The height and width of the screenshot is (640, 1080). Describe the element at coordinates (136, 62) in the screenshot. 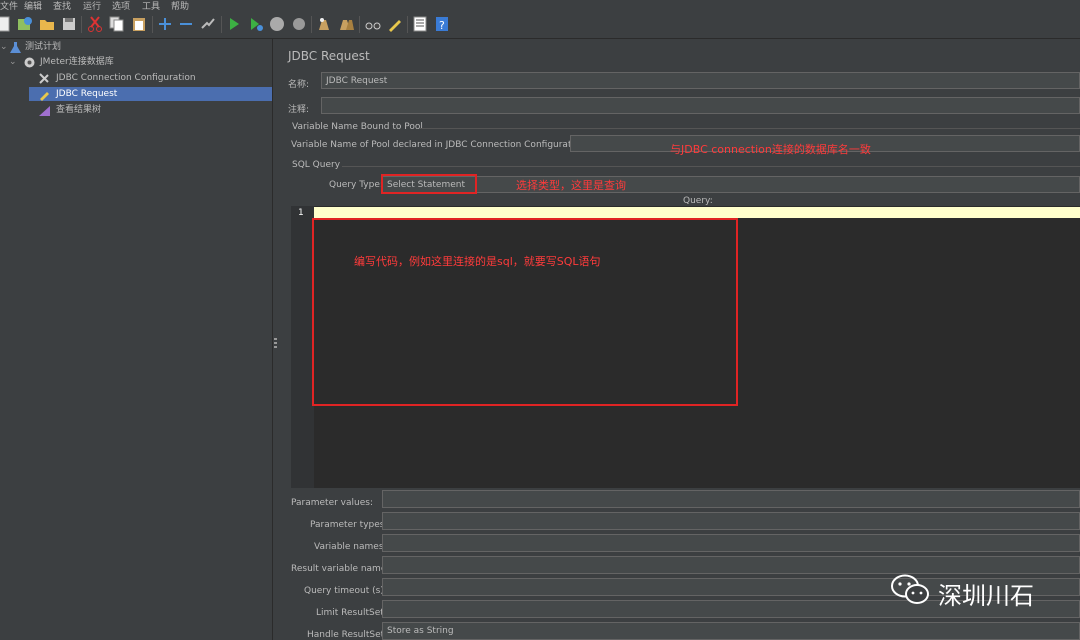

I see `tree-node-thread-group: ⌄ JMeter连接数据库` at that location.